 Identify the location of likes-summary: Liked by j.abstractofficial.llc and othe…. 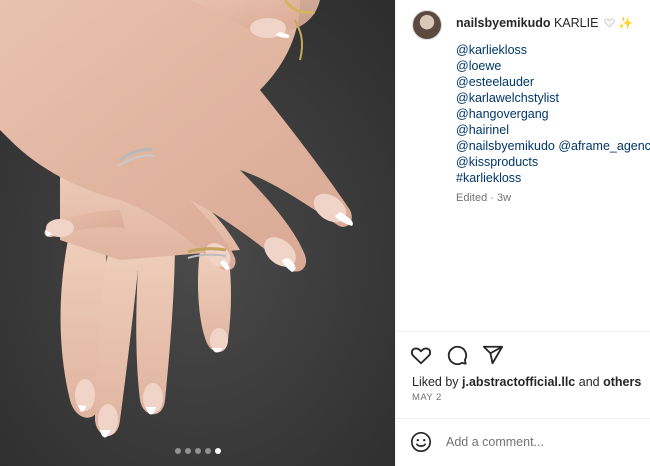
(526, 382).